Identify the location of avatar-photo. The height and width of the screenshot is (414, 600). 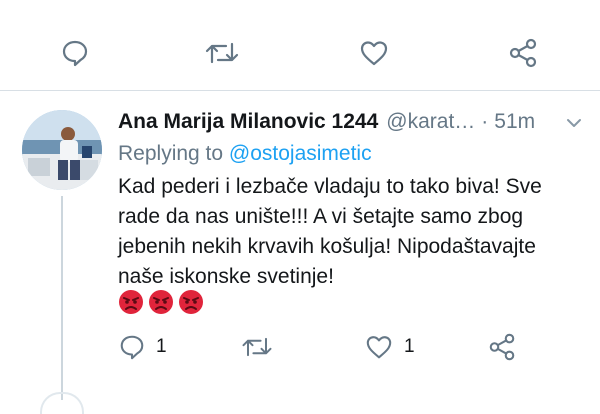
(62, 150).